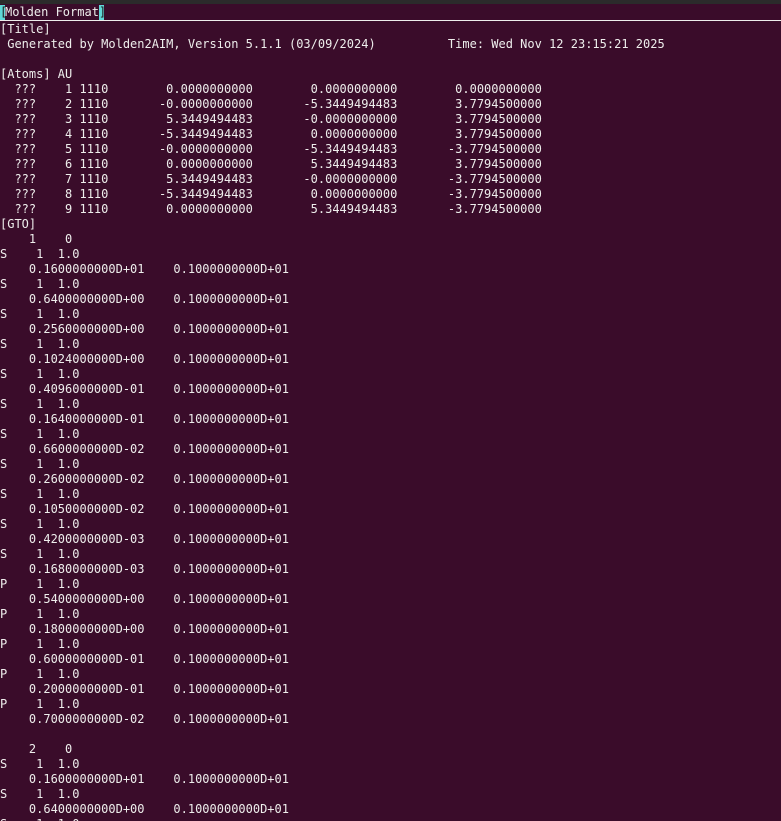 The image size is (781, 821). I want to click on text-line: 0.1680000000D-03 0.1000000000D+01, so click(144, 569).